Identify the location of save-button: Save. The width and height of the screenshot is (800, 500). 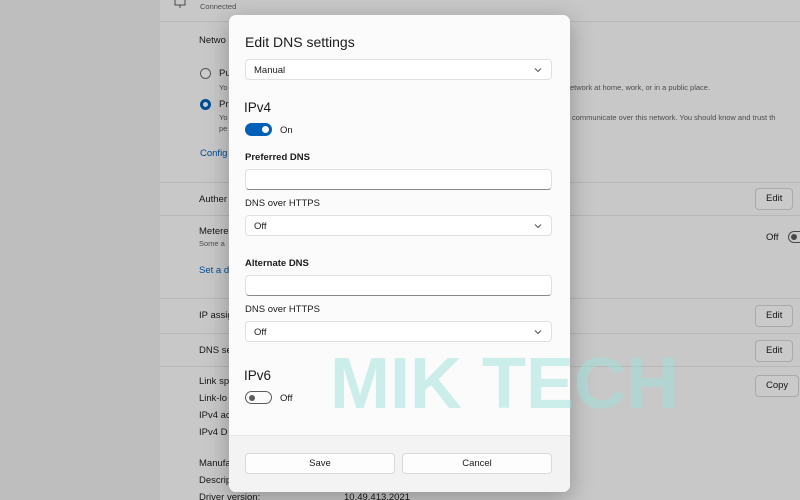
(320, 463).